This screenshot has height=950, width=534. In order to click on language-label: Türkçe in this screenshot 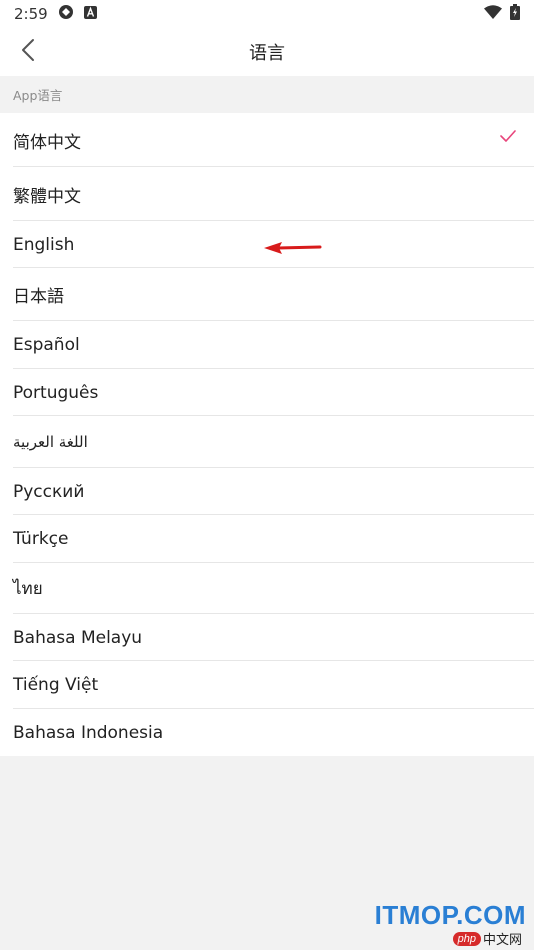, I will do `click(41, 539)`.